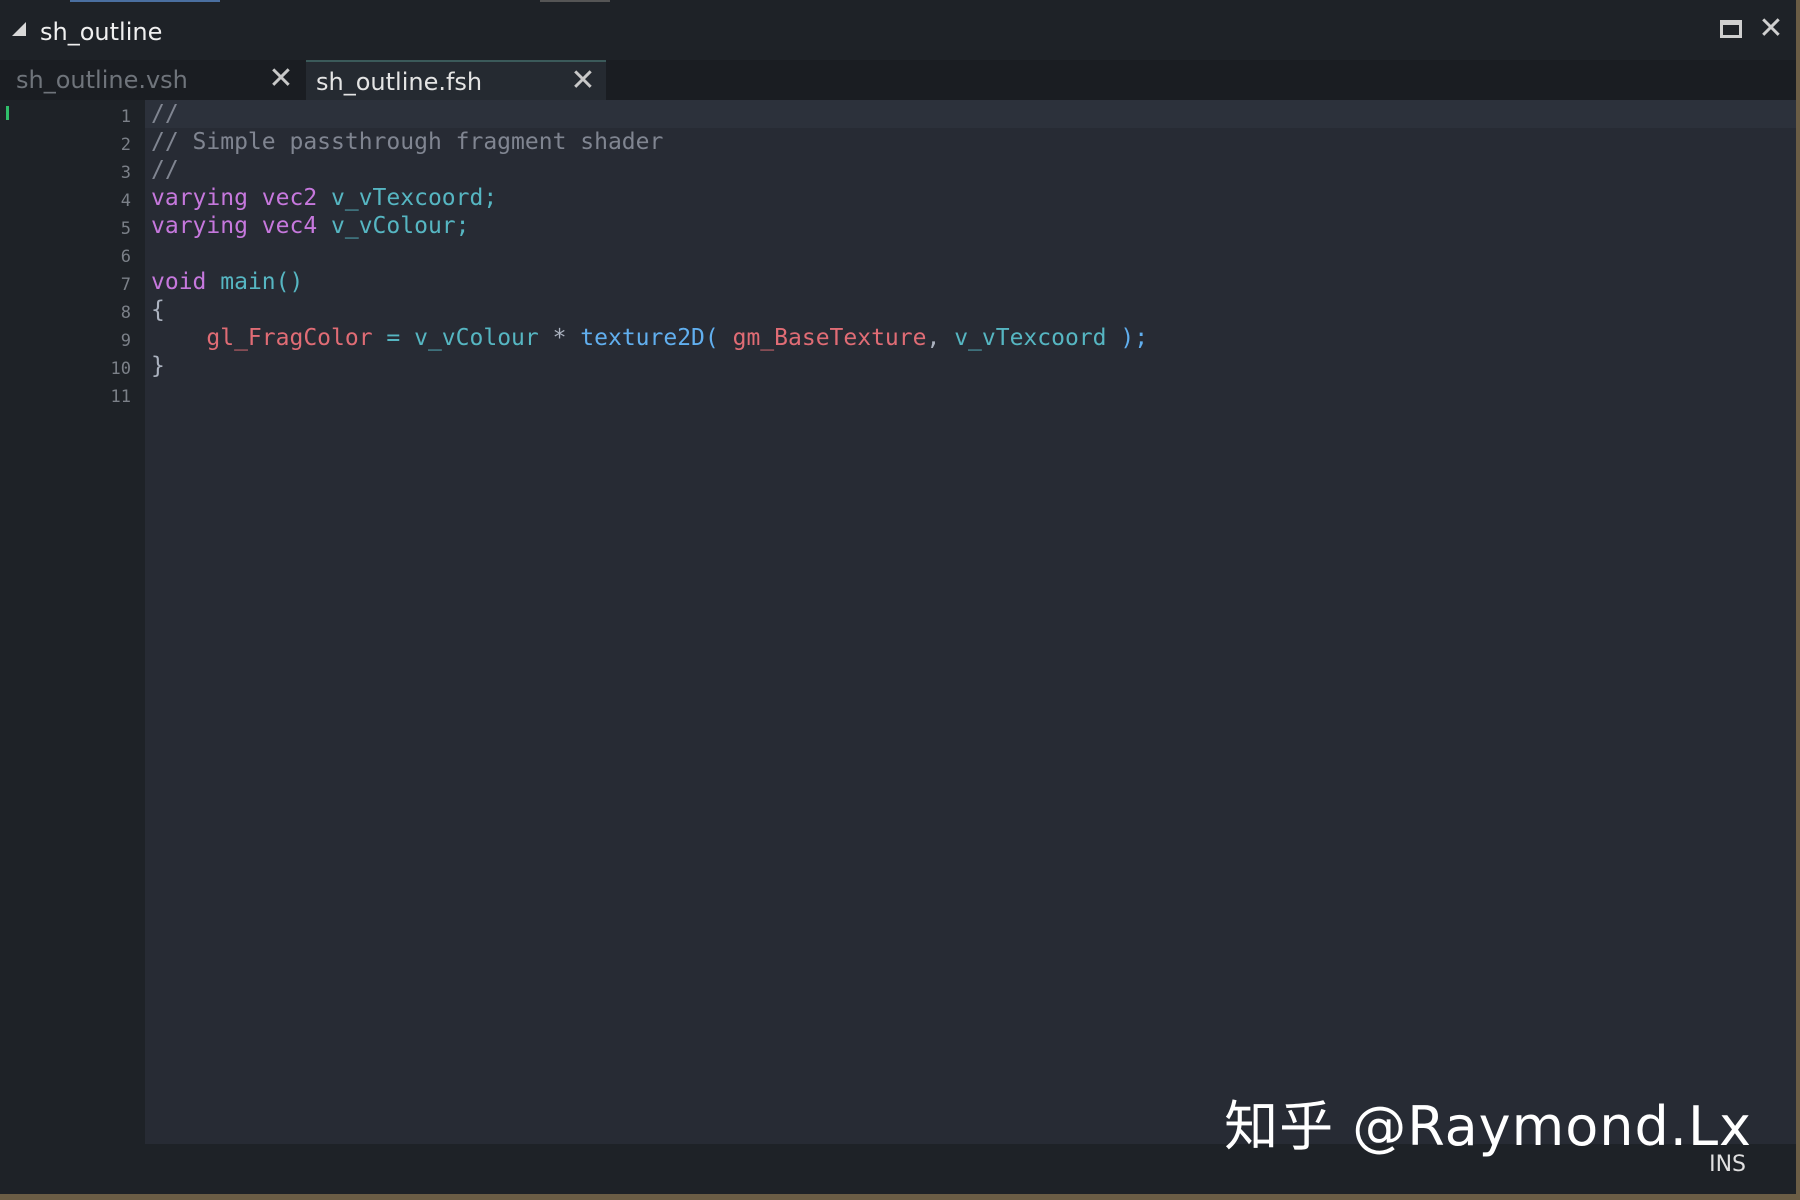 The width and height of the screenshot is (1800, 1200). Describe the element at coordinates (125, 313) in the screenshot. I see `line-number: 8` at that location.